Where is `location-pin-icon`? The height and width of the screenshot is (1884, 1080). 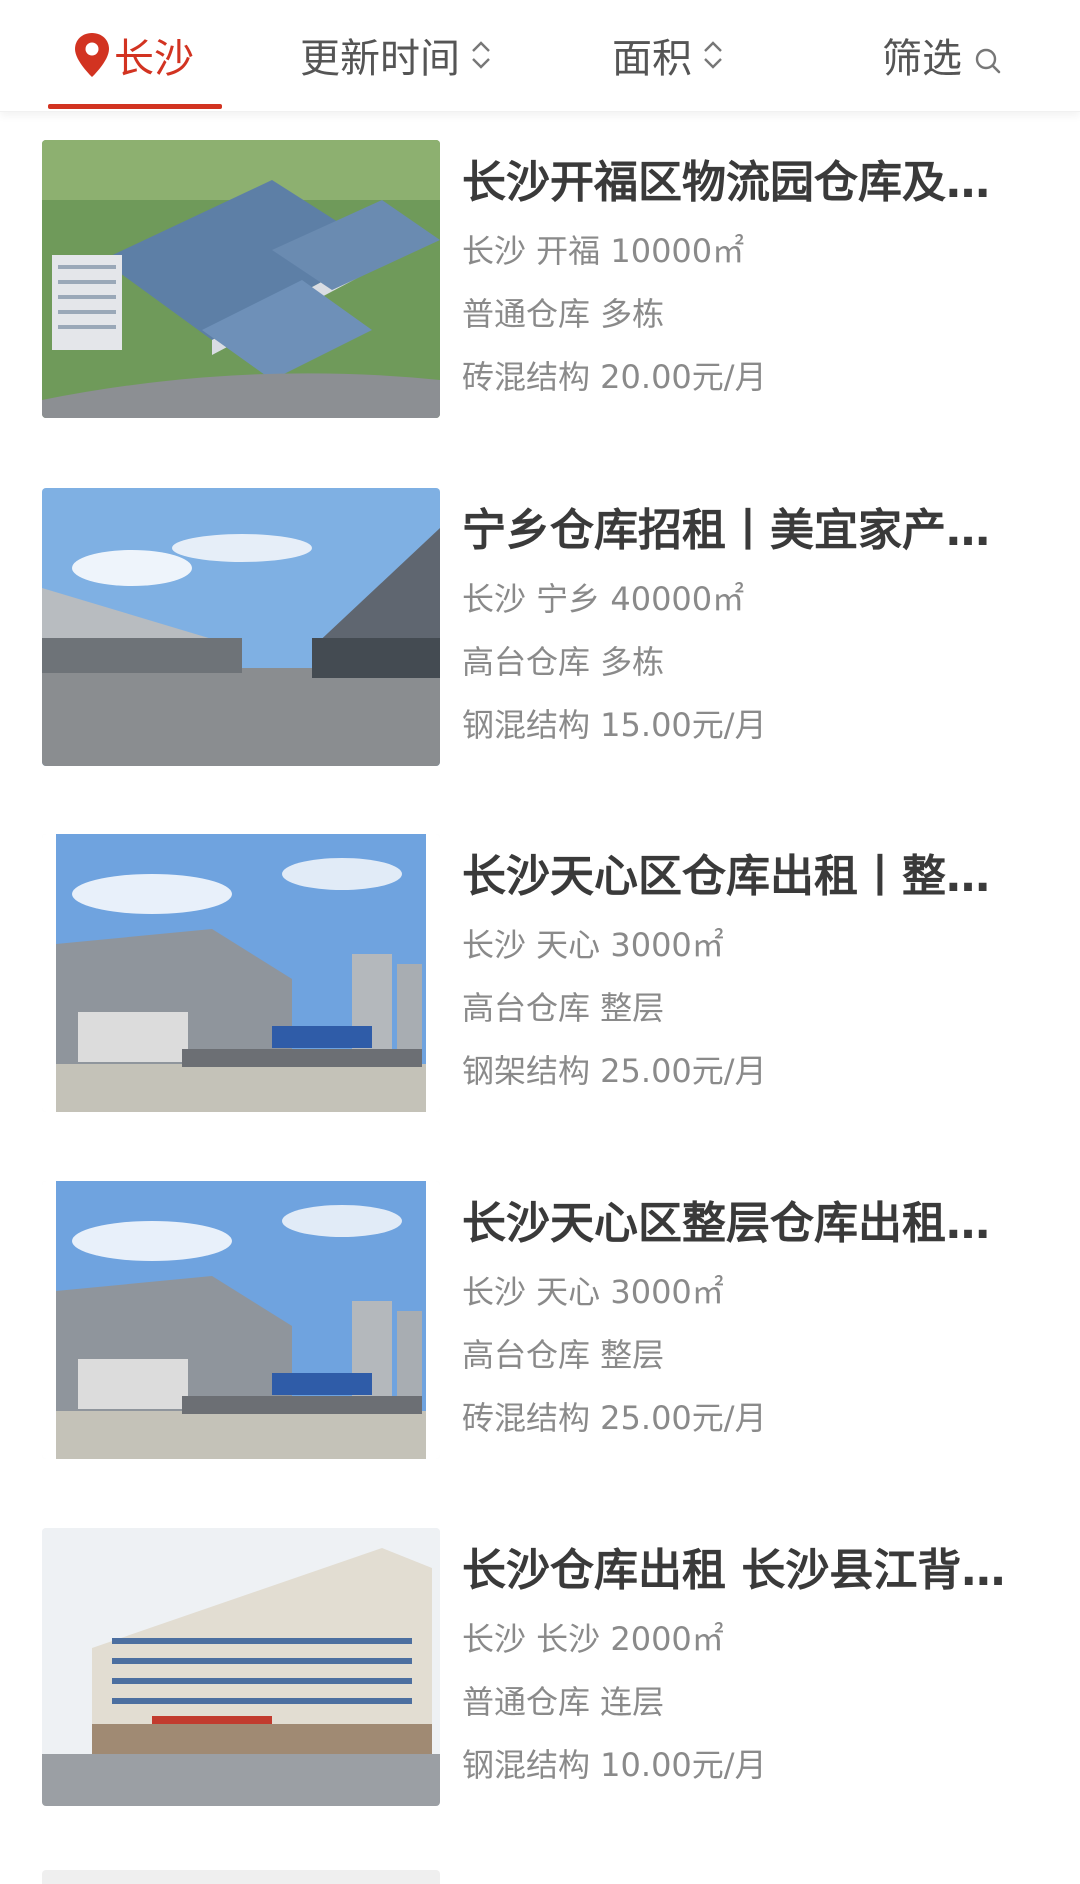 location-pin-icon is located at coordinates (92, 55).